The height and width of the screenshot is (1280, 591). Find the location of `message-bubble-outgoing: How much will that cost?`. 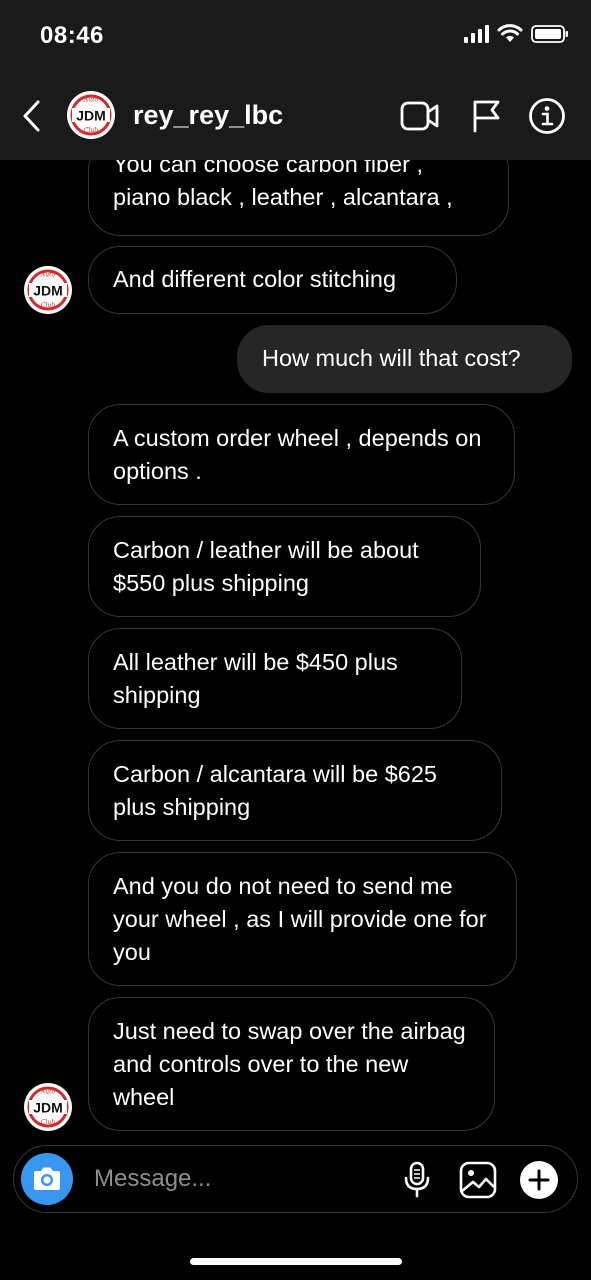

message-bubble-outgoing: How much will that cost? is located at coordinates (404, 359).